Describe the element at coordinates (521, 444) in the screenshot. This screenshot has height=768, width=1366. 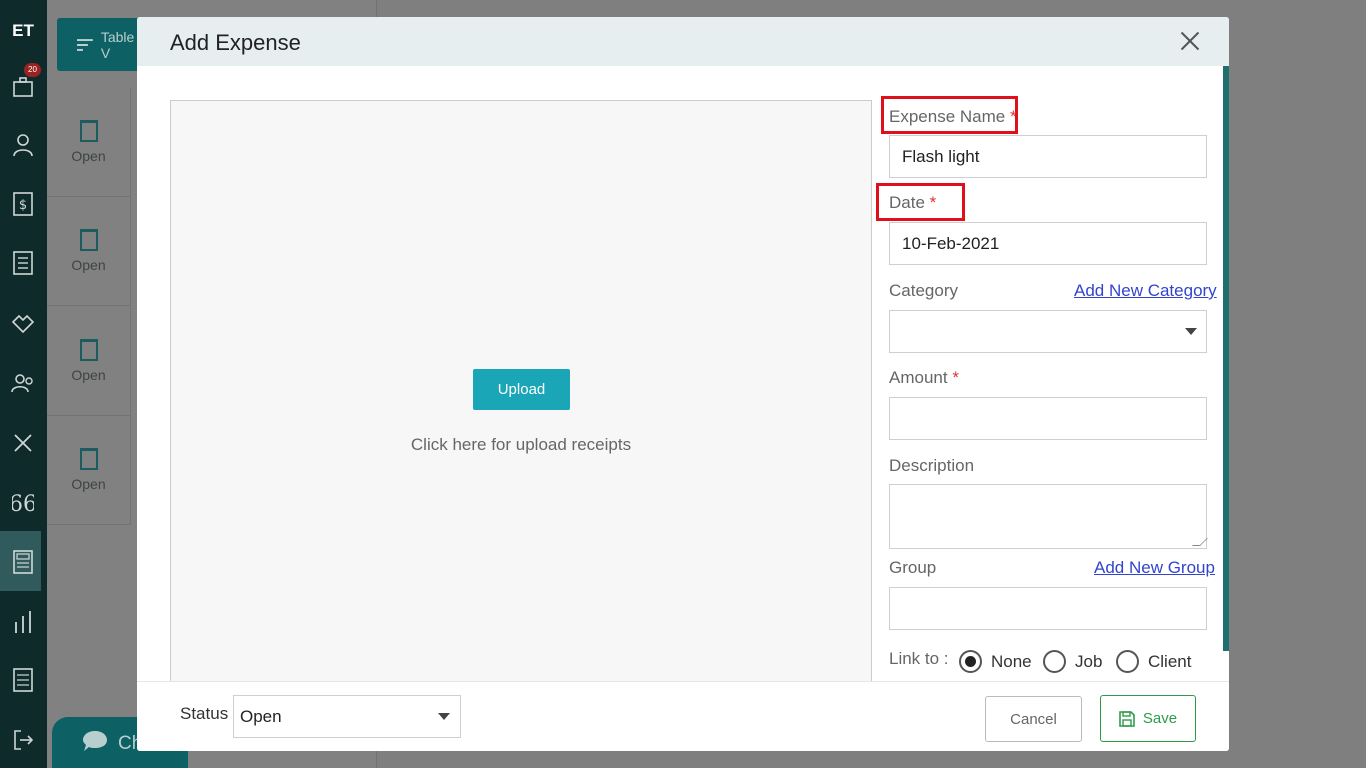
I see `upload-hint: Click here for upload receipts` at that location.